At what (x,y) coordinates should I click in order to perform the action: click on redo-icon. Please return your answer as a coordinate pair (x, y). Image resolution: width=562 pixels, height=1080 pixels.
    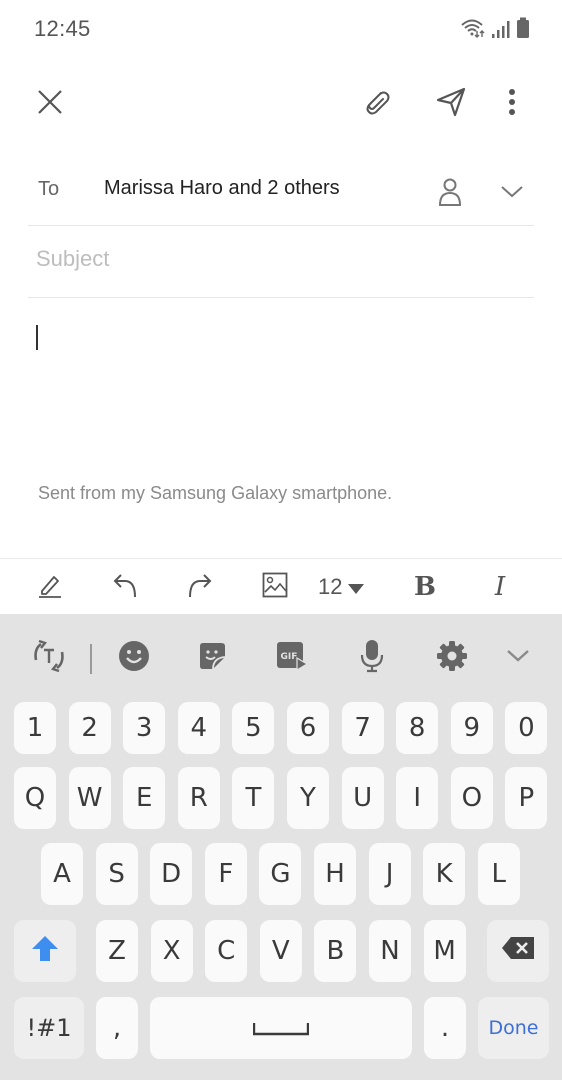
    Looking at the image, I should click on (200, 587).